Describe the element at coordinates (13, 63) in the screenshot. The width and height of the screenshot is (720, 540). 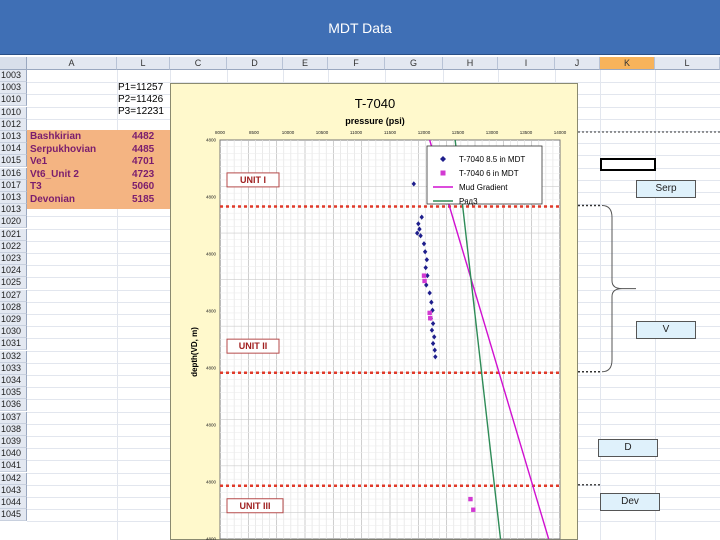
I see `select-all-corner` at that location.